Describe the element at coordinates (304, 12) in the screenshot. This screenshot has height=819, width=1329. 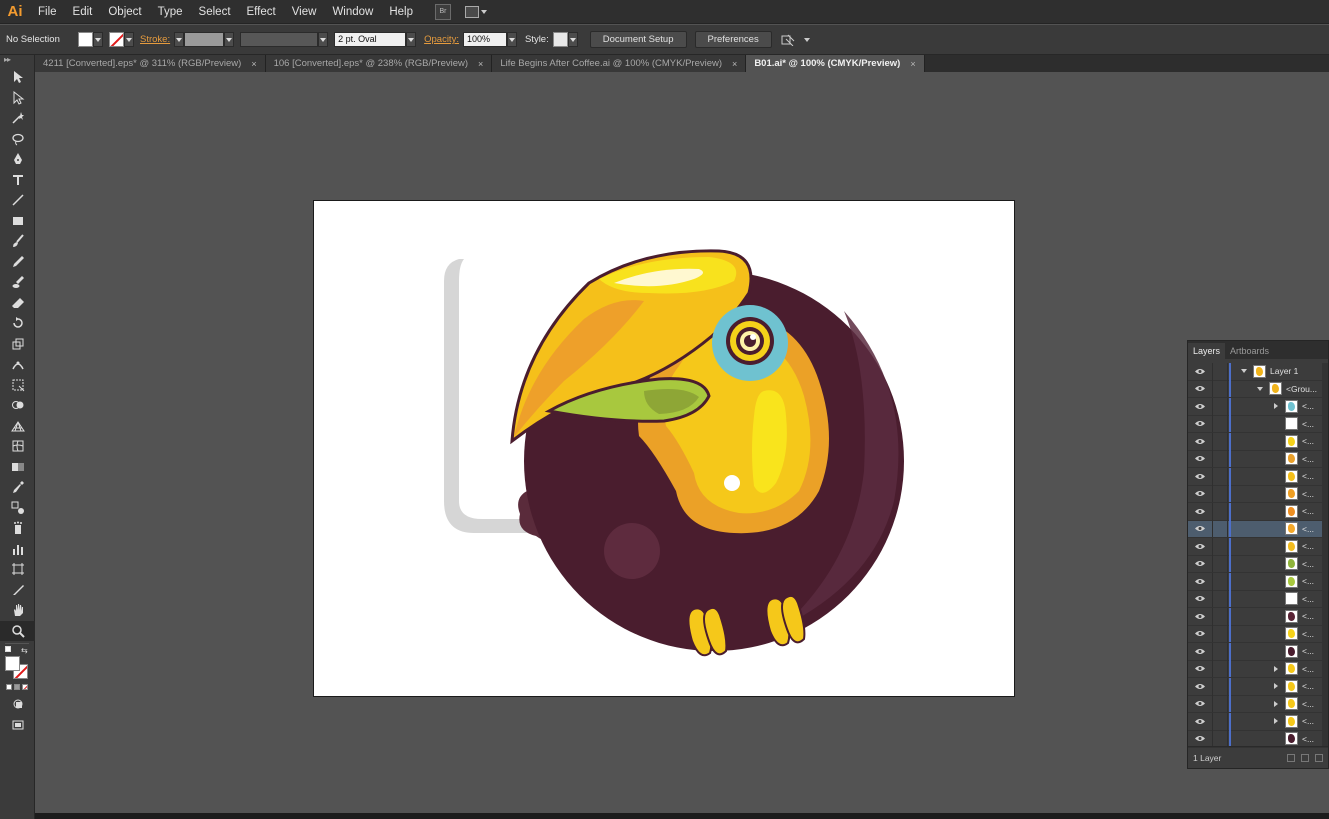
I see `menu-view: View` at that location.